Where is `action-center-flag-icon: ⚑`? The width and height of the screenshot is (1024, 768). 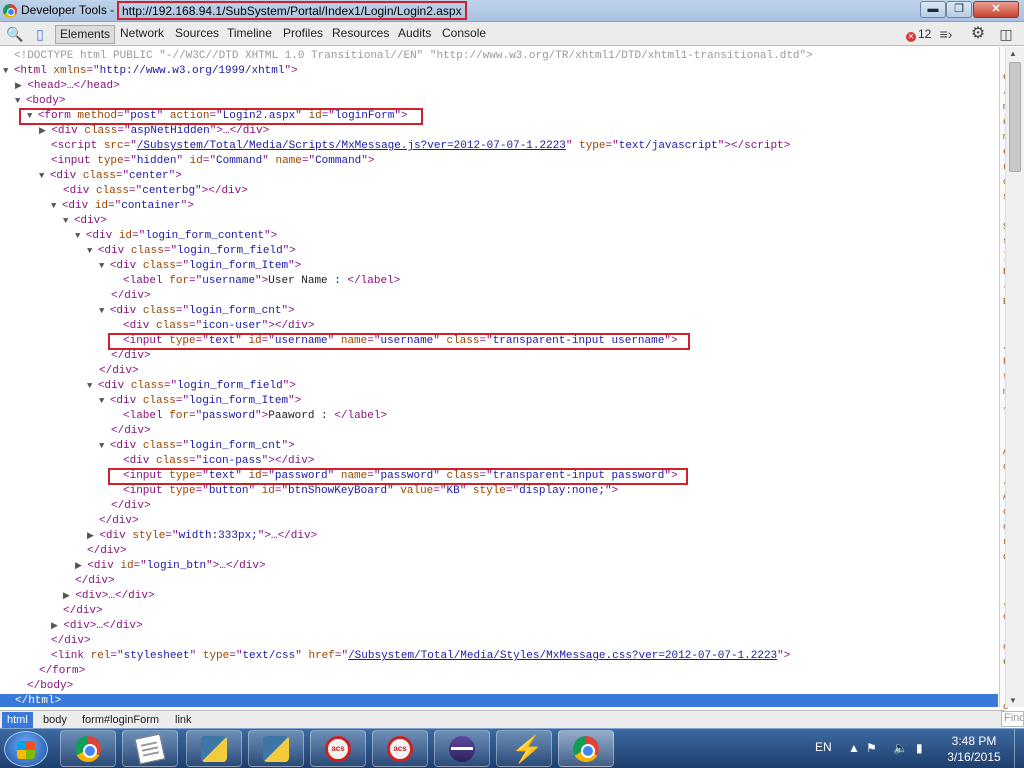
action-center-flag-icon: ⚑ is located at coordinates (871, 748).